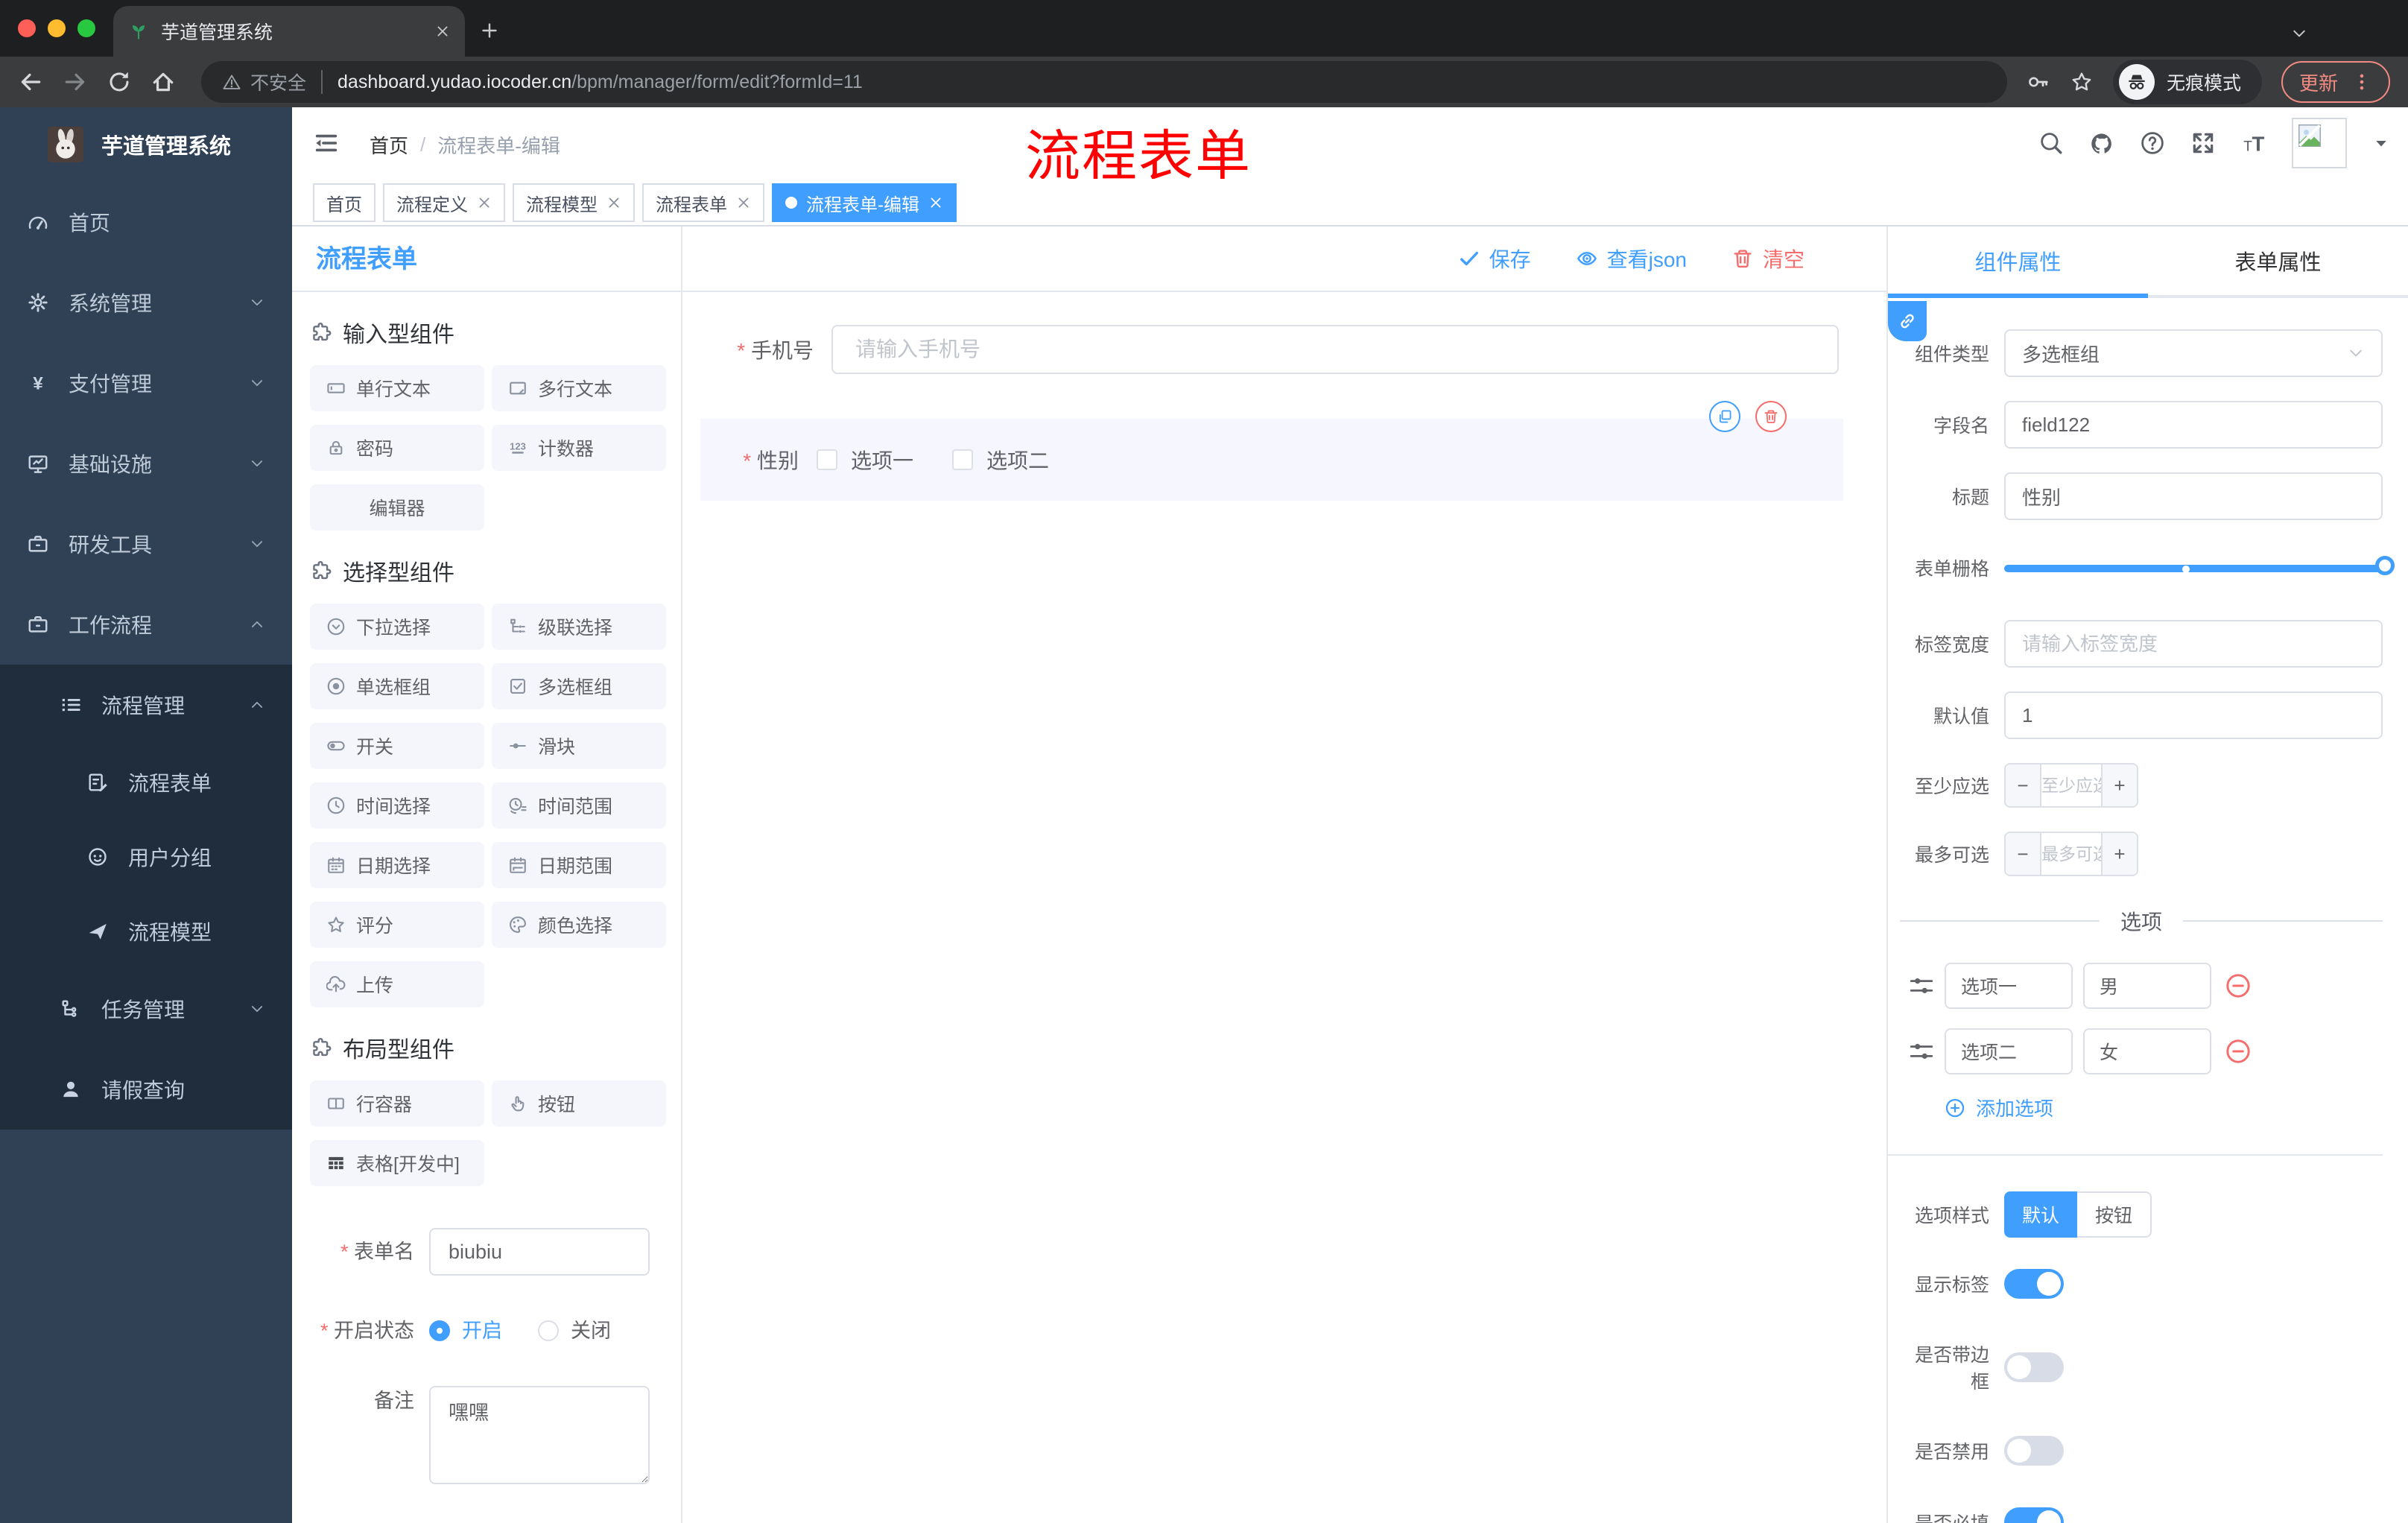  I want to click on tab-form-props: 表单属性, so click(2278, 261).